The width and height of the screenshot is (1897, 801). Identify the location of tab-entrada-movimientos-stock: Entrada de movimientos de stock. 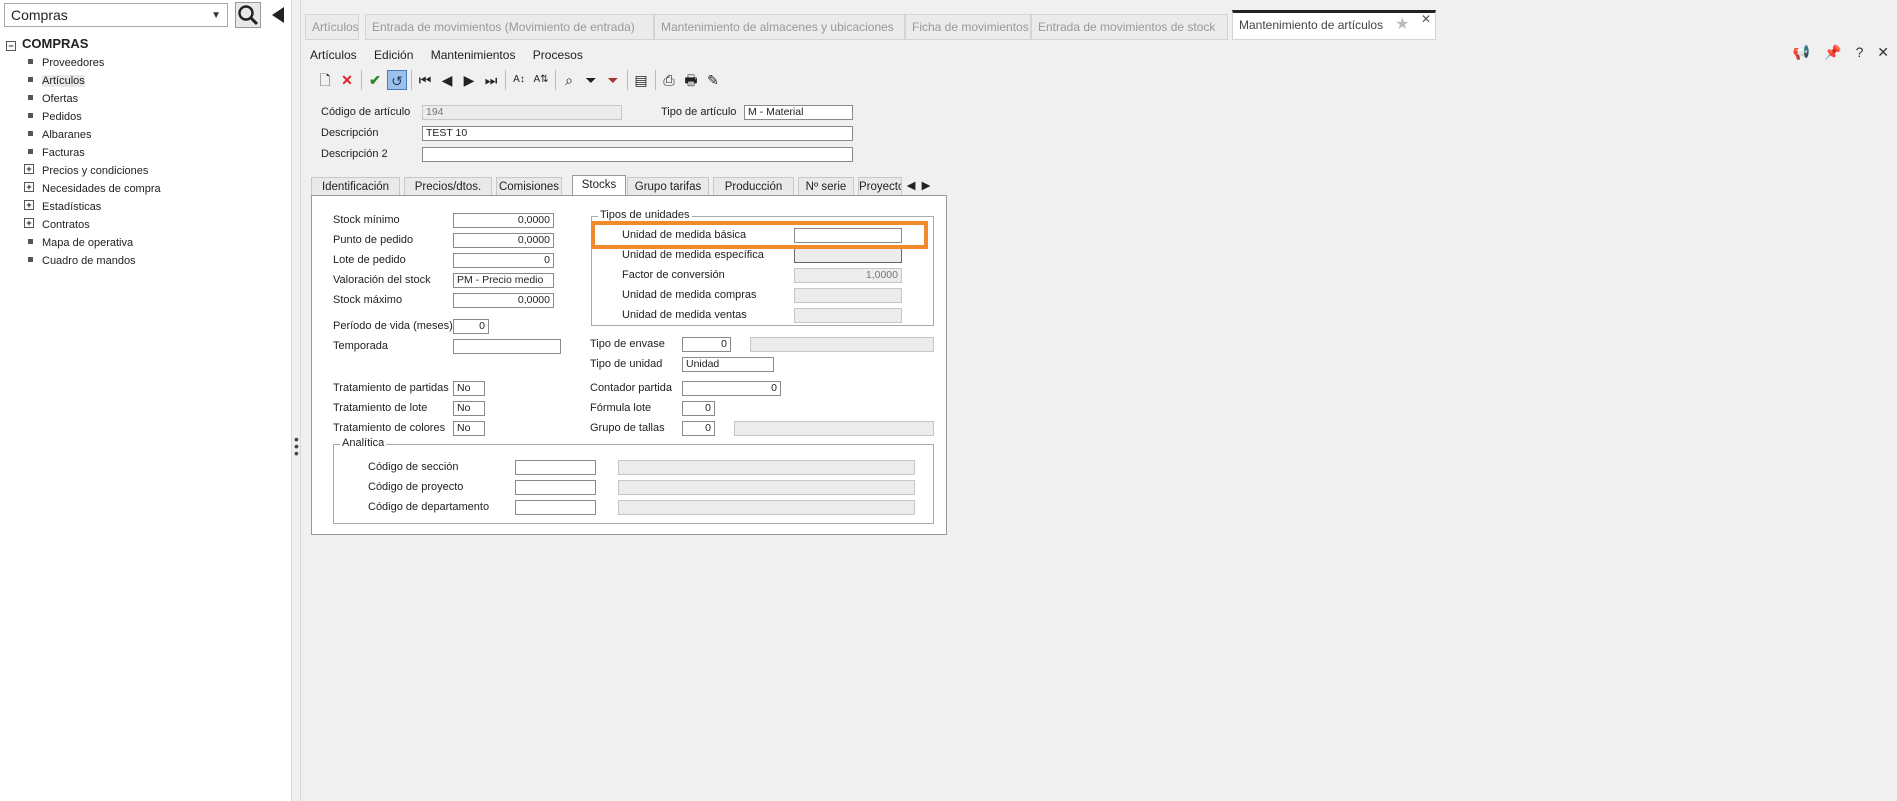
(1129, 27).